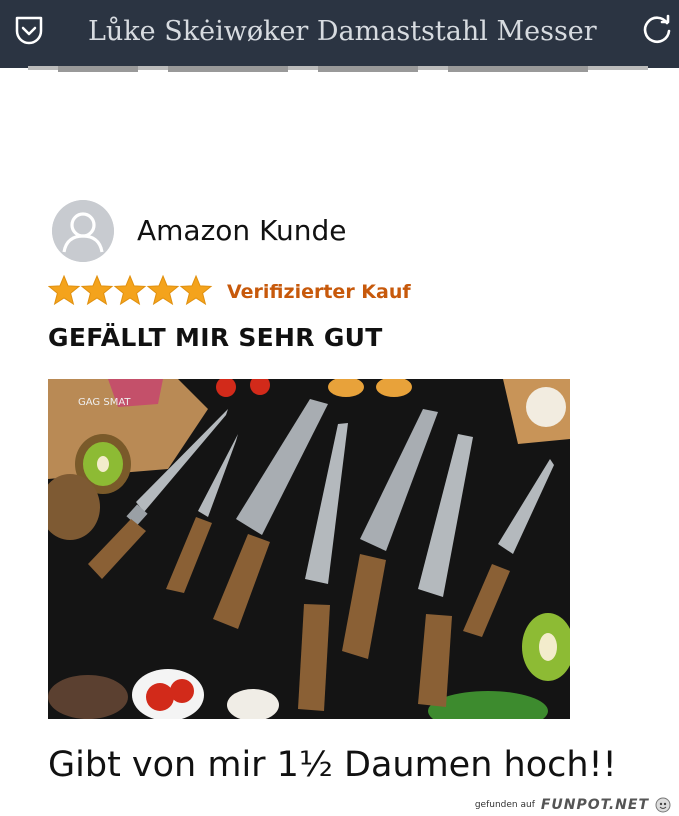  What do you see at coordinates (347, 31) in the screenshot?
I see `page-title: Lůke Skėiwøker Damaststahl Messer Set` at bounding box center [347, 31].